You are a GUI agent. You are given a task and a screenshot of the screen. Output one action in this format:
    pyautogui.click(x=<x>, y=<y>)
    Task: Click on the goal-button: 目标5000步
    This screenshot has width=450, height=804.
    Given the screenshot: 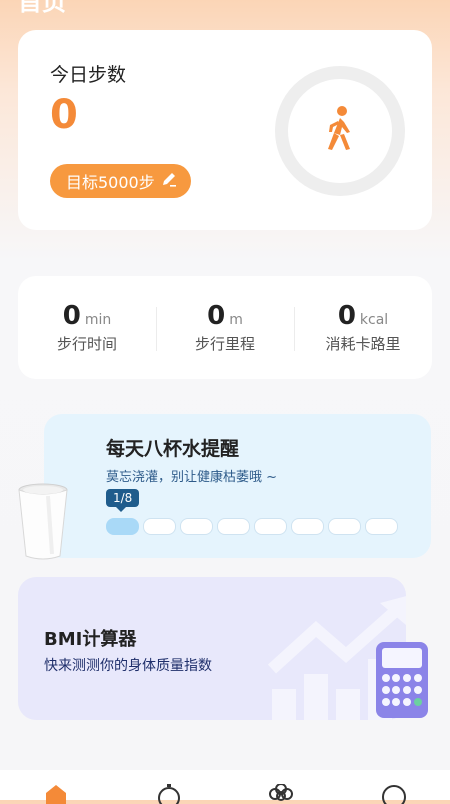 What is the action you would take?
    pyautogui.click(x=120, y=181)
    